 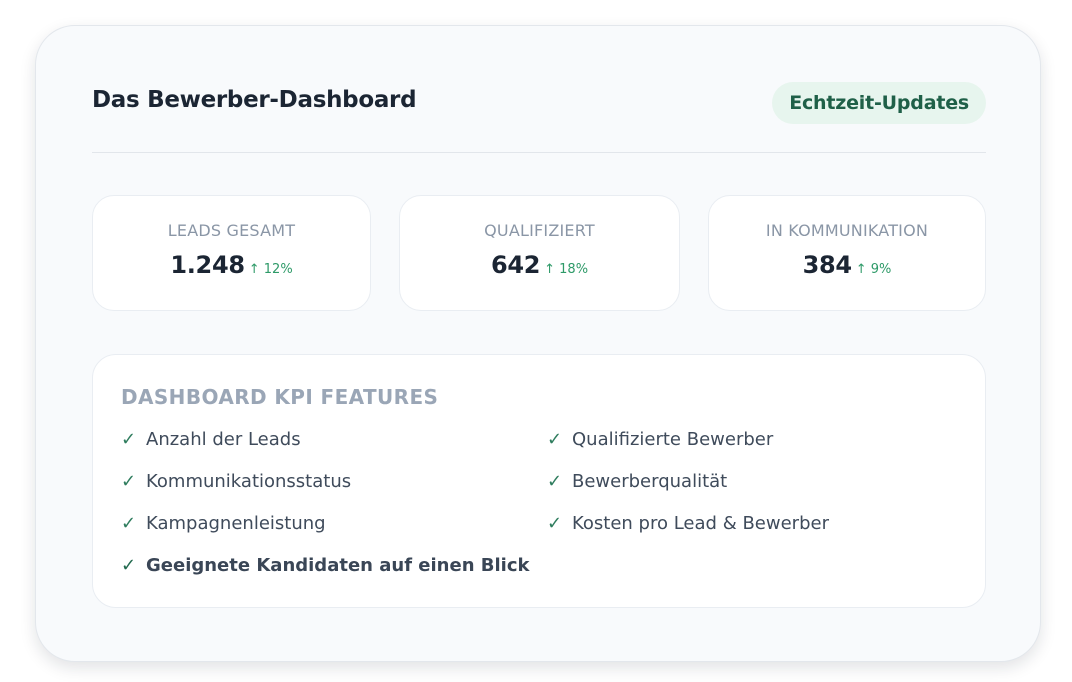 I want to click on stat-label: QUALIFIZIERT, so click(x=539, y=230).